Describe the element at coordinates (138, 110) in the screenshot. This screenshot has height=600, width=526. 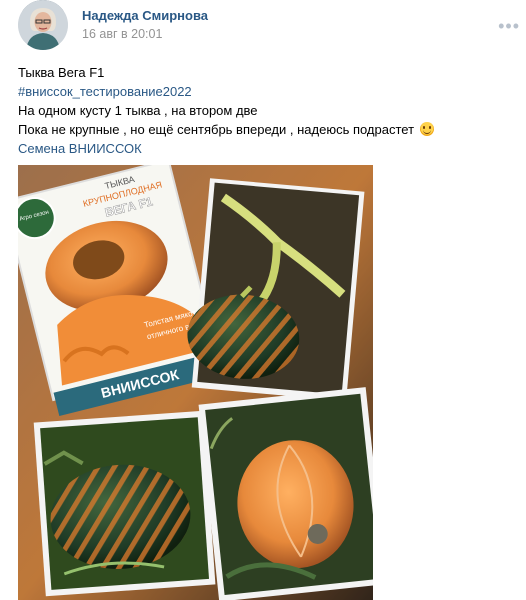
I see `post-line: На одном кусту 1 тыква , на втором две` at that location.